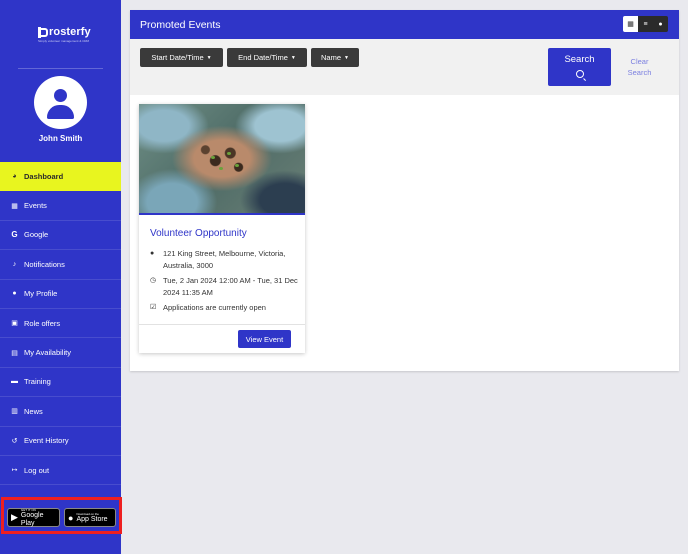 This screenshot has height=554, width=688. What do you see at coordinates (579, 74) in the screenshot?
I see `search-icon` at bounding box center [579, 74].